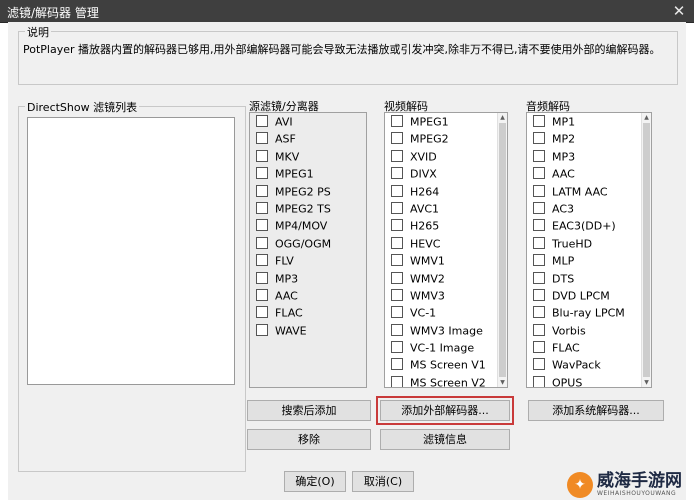  Describe the element at coordinates (589, 312) in the screenshot. I see `list-item: Blu-ray LPCM` at that location.